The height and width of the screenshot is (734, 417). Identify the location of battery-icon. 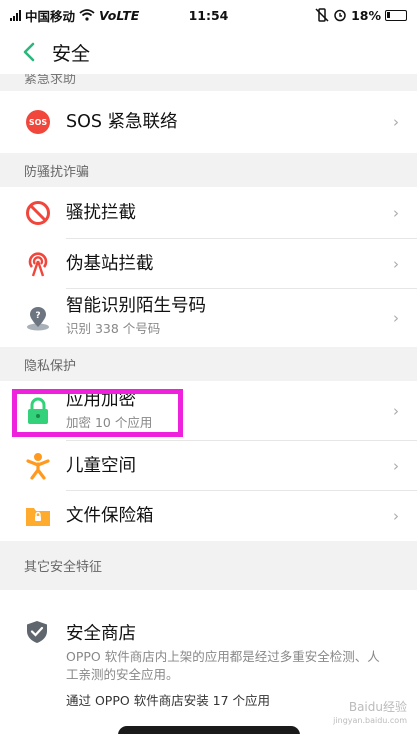
(396, 15).